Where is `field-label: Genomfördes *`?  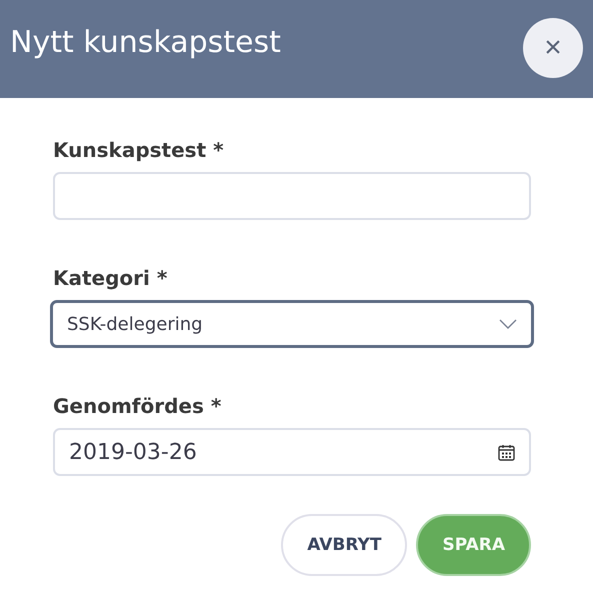 field-label: Genomfördes * is located at coordinates (137, 406).